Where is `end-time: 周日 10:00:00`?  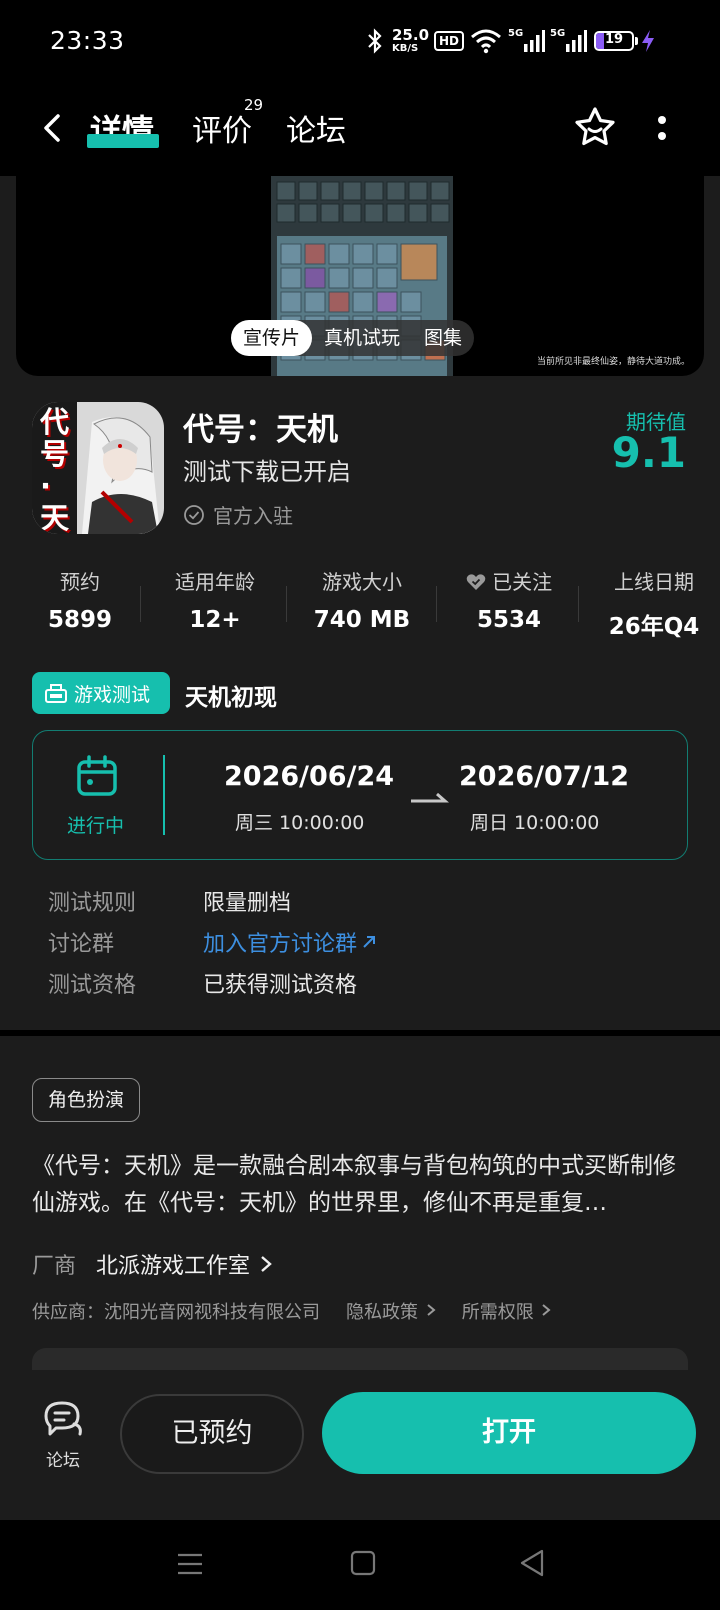 end-time: 周日 10:00:00 is located at coordinates (535, 823).